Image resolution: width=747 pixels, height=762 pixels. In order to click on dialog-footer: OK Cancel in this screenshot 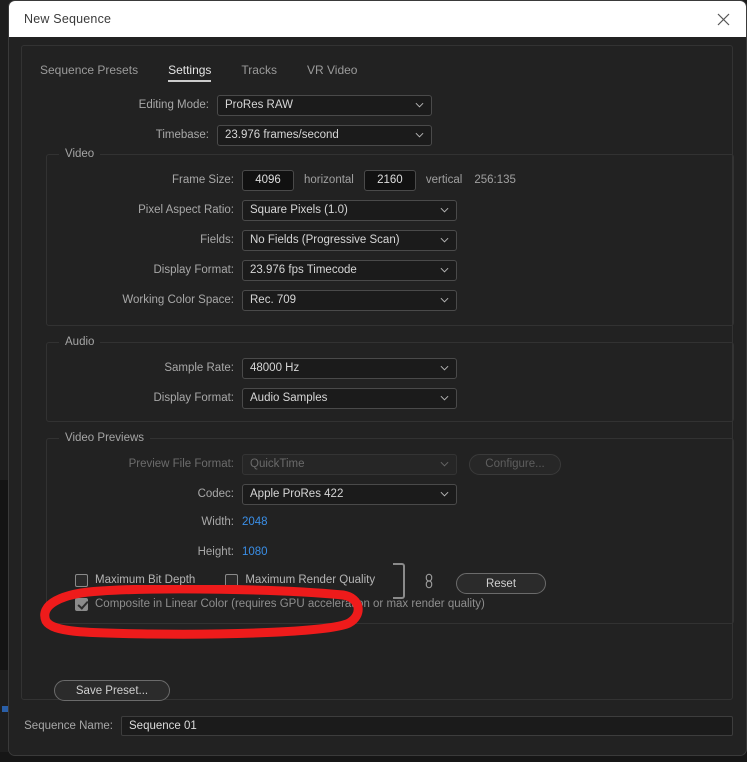, I will do `click(609, 755)`.